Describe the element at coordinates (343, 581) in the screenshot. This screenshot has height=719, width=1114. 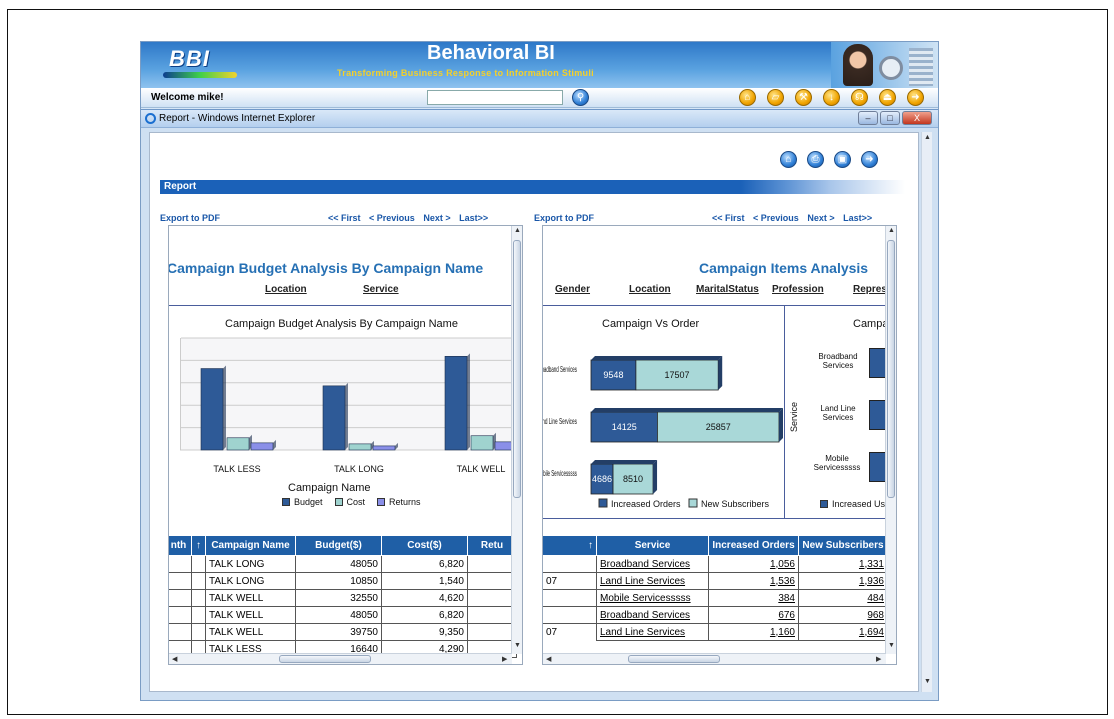
I see `table-row: TALK LONG 10850 1,540` at that location.